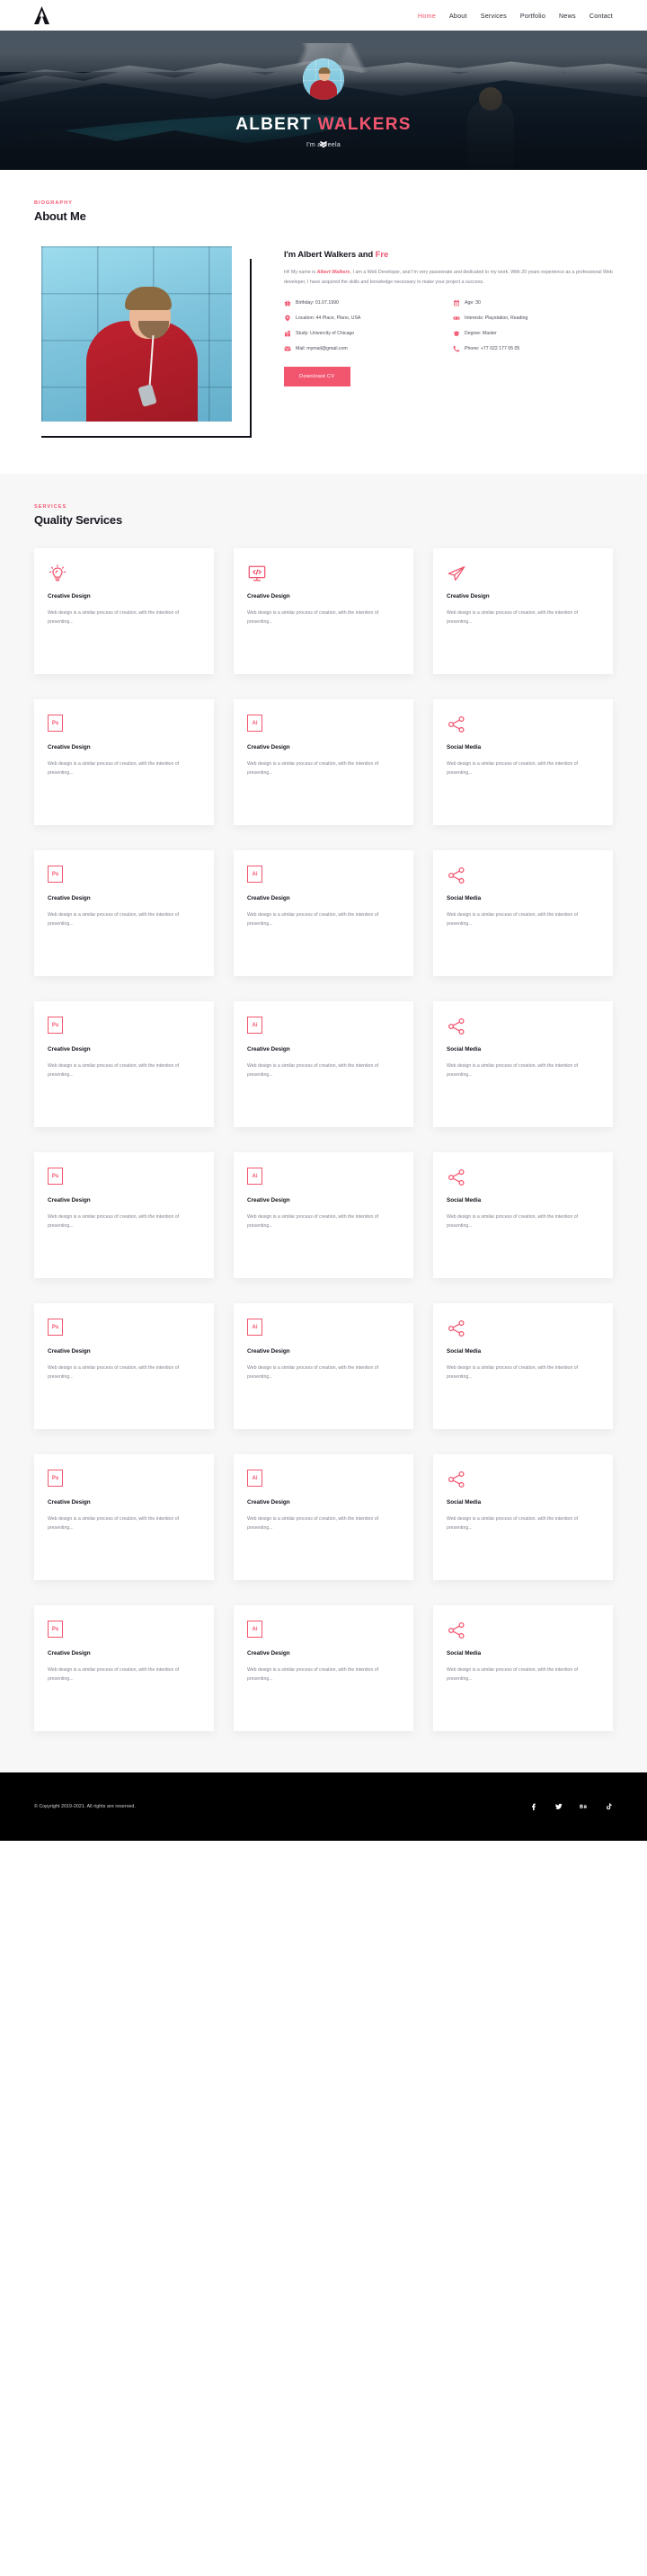 Image resolution: width=647 pixels, height=2576 pixels. Describe the element at coordinates (124, 875) in the screenshot. I see `service-card-icon: Ps` at that location.